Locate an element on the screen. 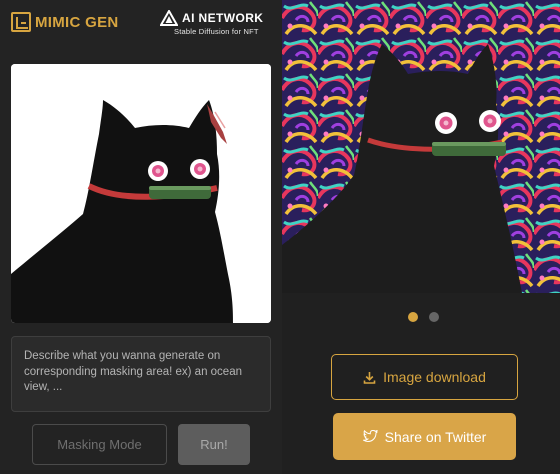  carousel-pagination is located at coordinates (423, 317).